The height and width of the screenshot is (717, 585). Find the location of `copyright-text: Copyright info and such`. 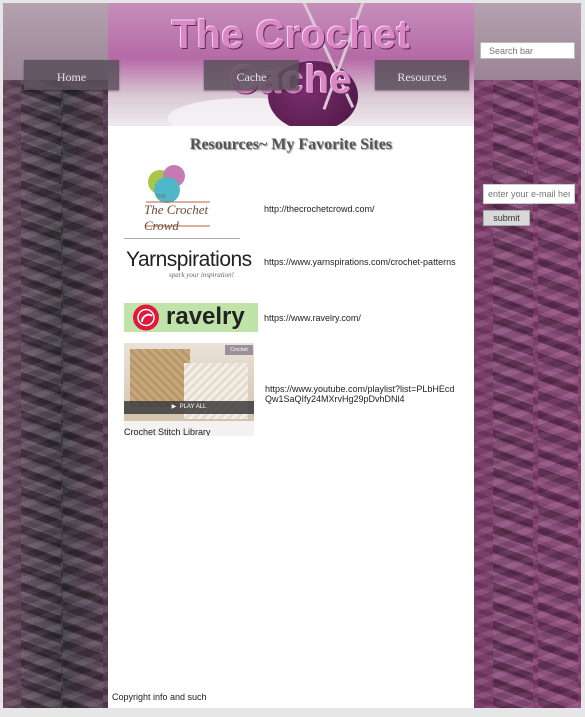

copyright-text: Copyright info and such is located at coordinates (159, 697).